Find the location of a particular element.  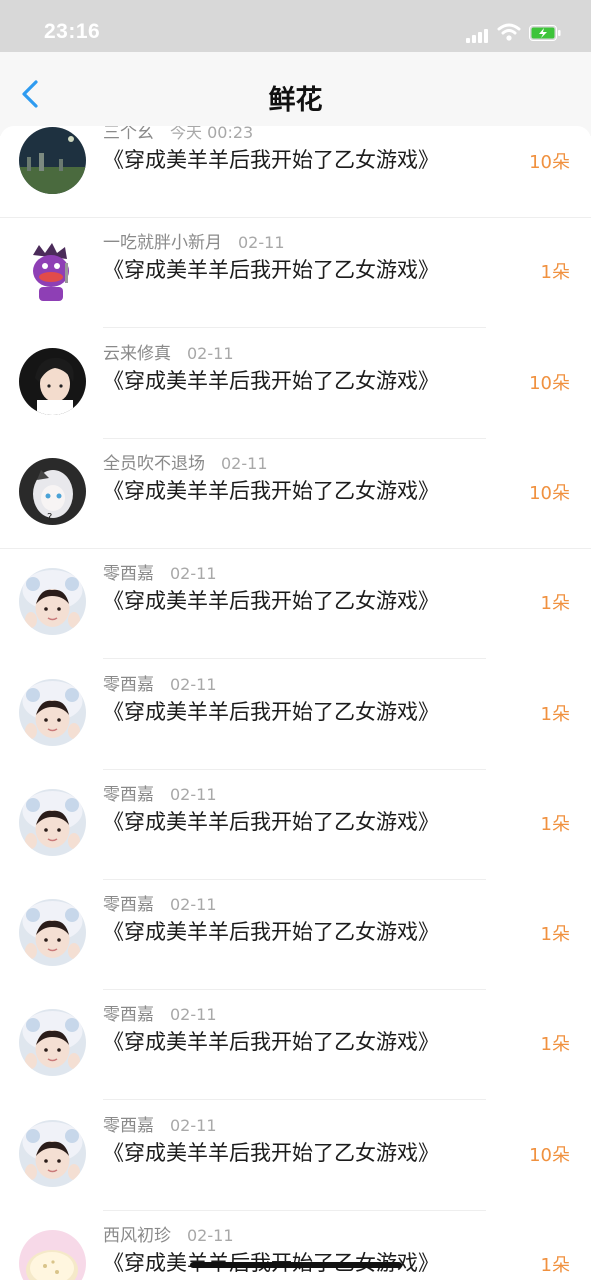

list-item: 一吃就胖小新月 02-11 《穿成美羊羊后我开始了乙女游戏》 1朵 is located at coordinates (295, 273).